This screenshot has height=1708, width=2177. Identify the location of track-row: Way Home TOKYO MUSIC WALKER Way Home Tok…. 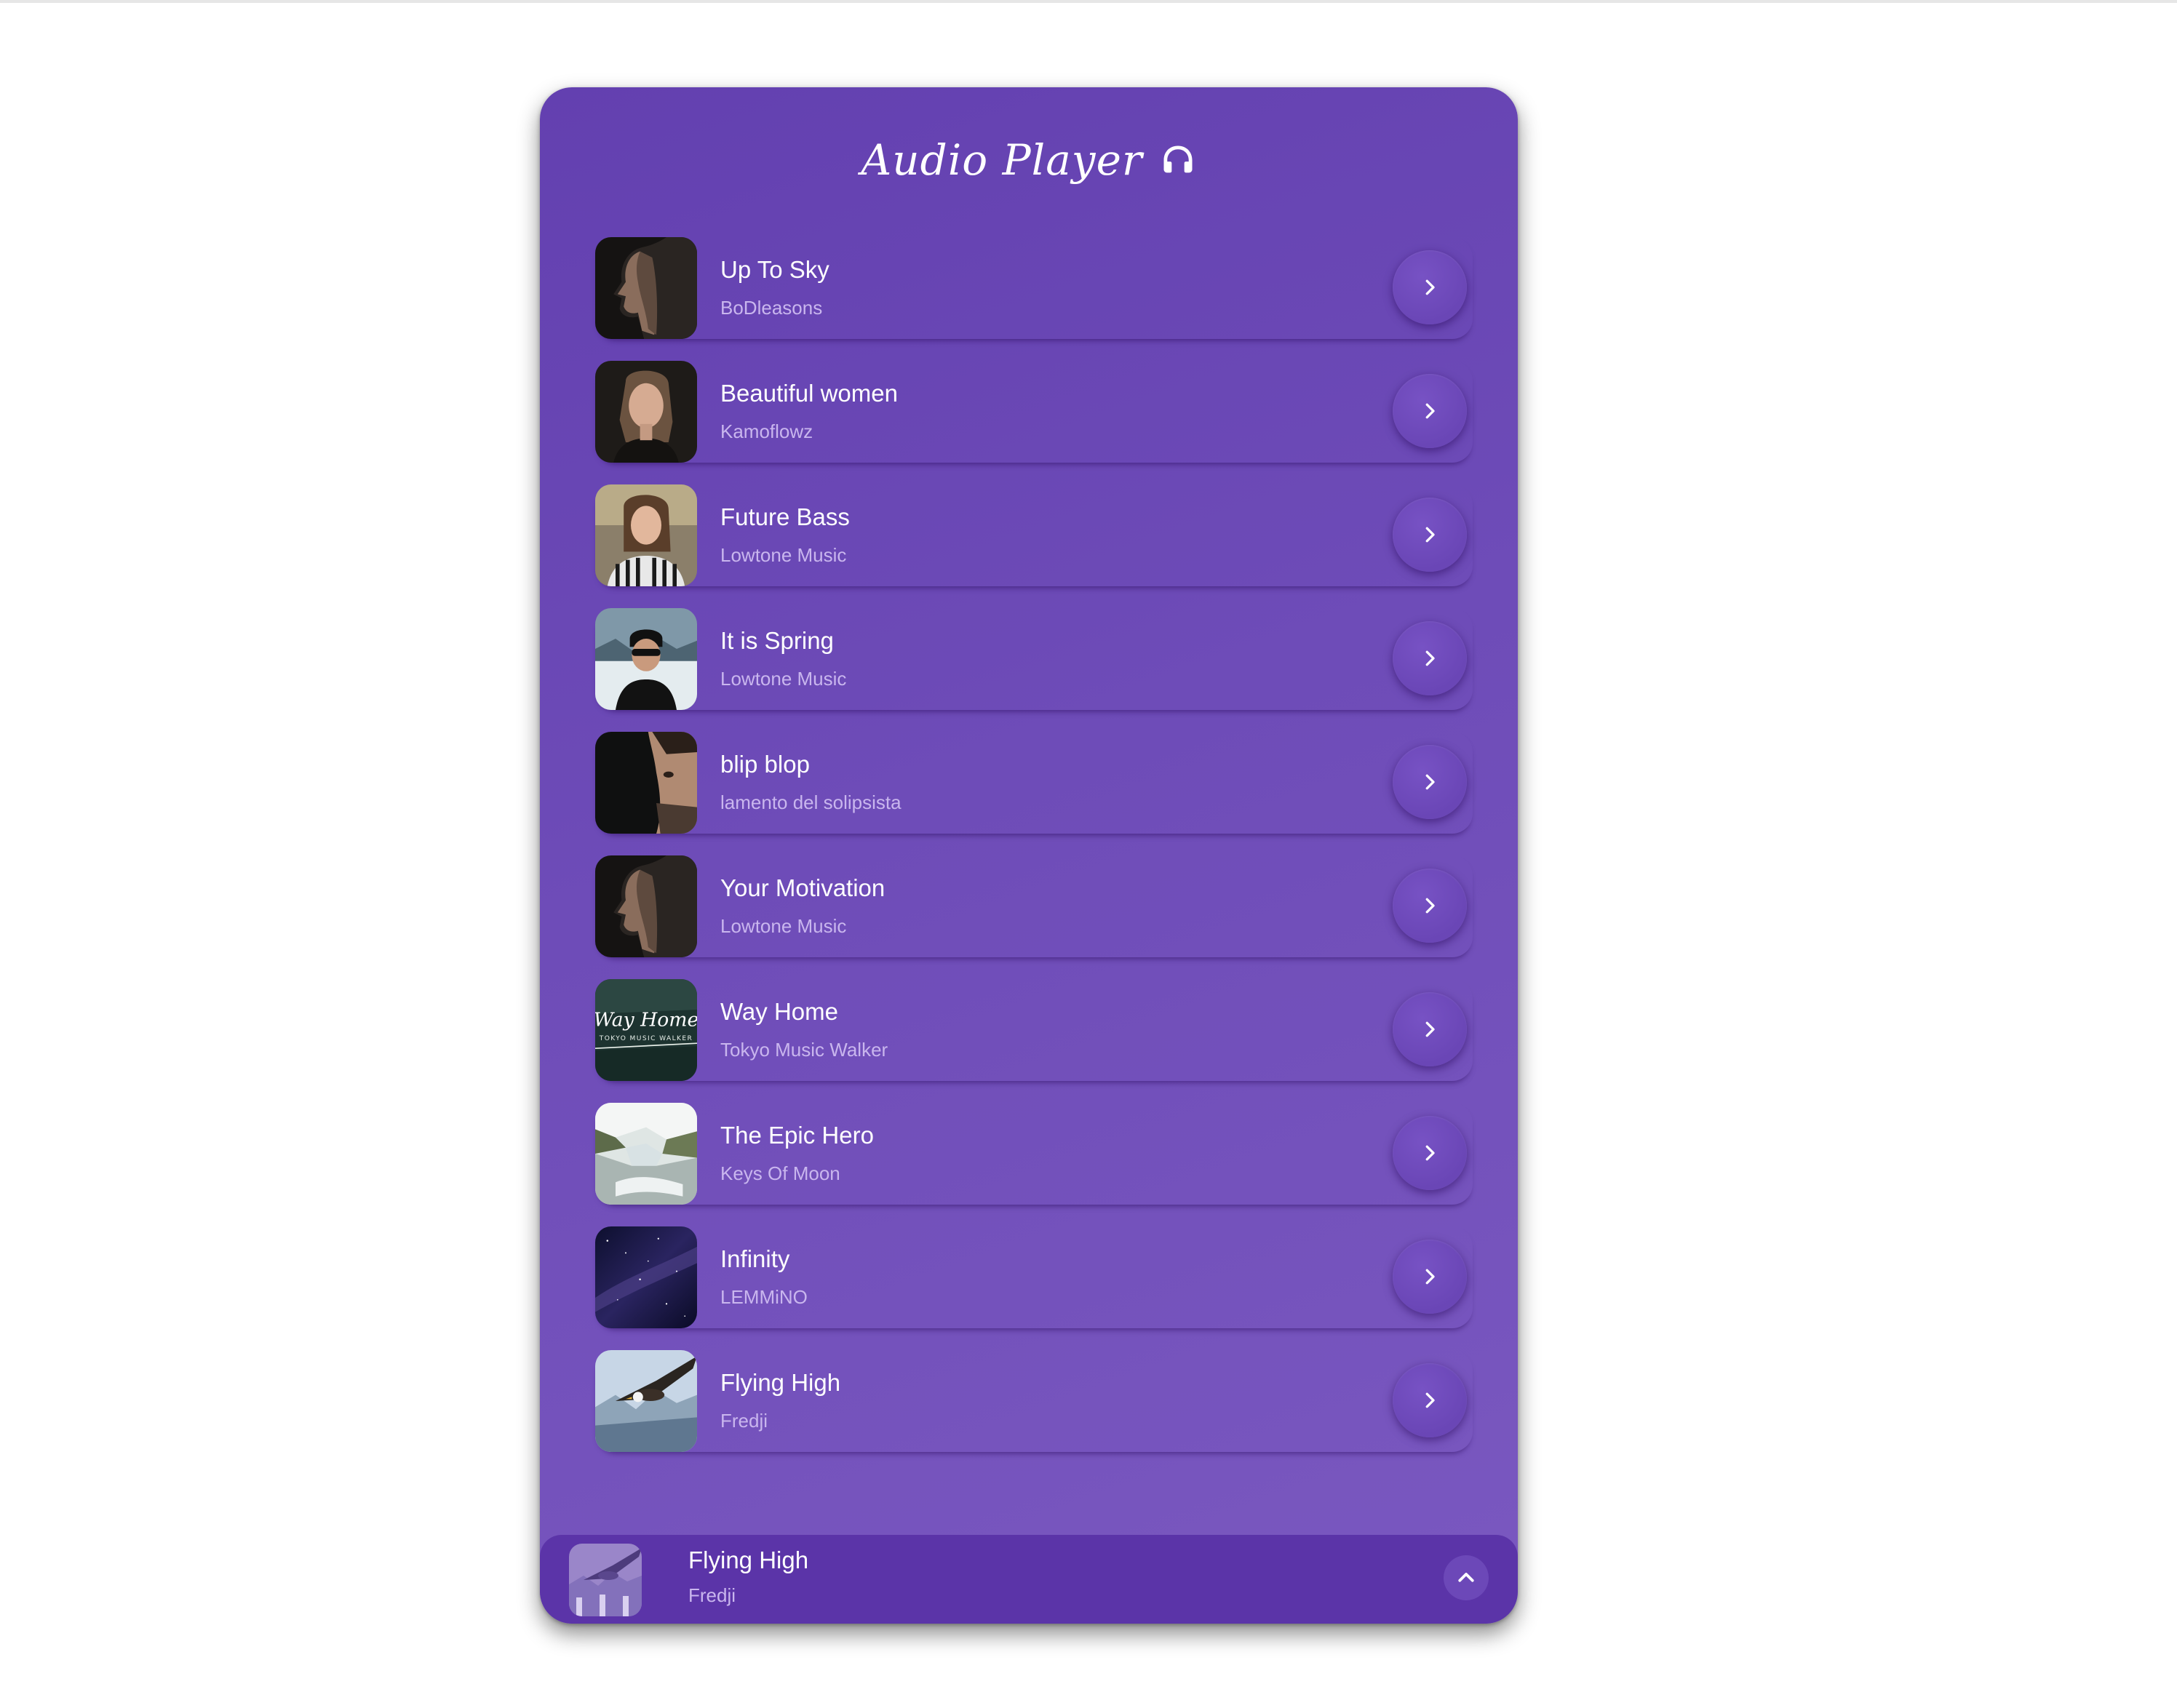
(1034, 1030).